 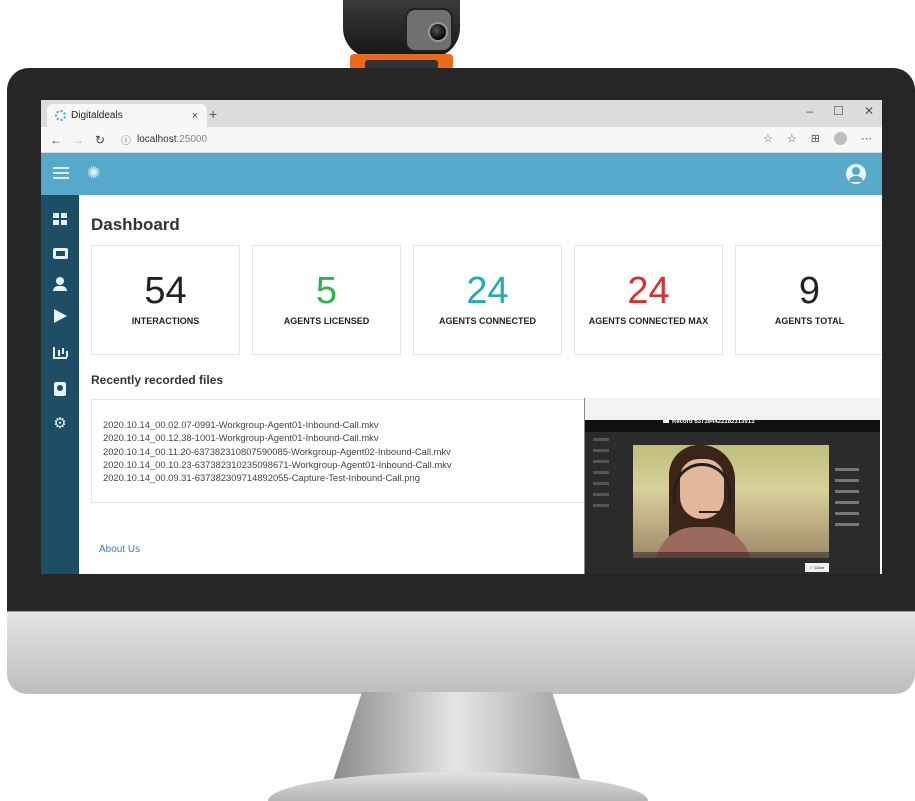 What do you see at coordinates (61, 173) in the screenshot?
I see `hamburger-menu-icon` at bounding box center [61, 173].